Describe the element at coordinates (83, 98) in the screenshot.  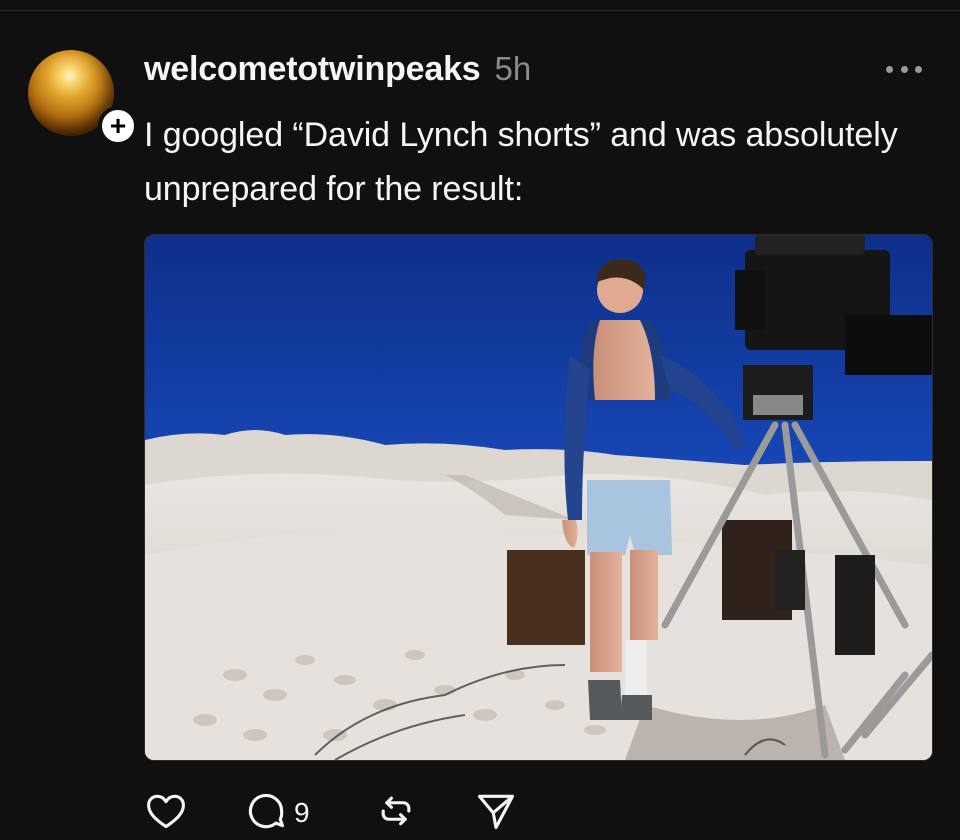
I see `avatar-container: +` at that location.